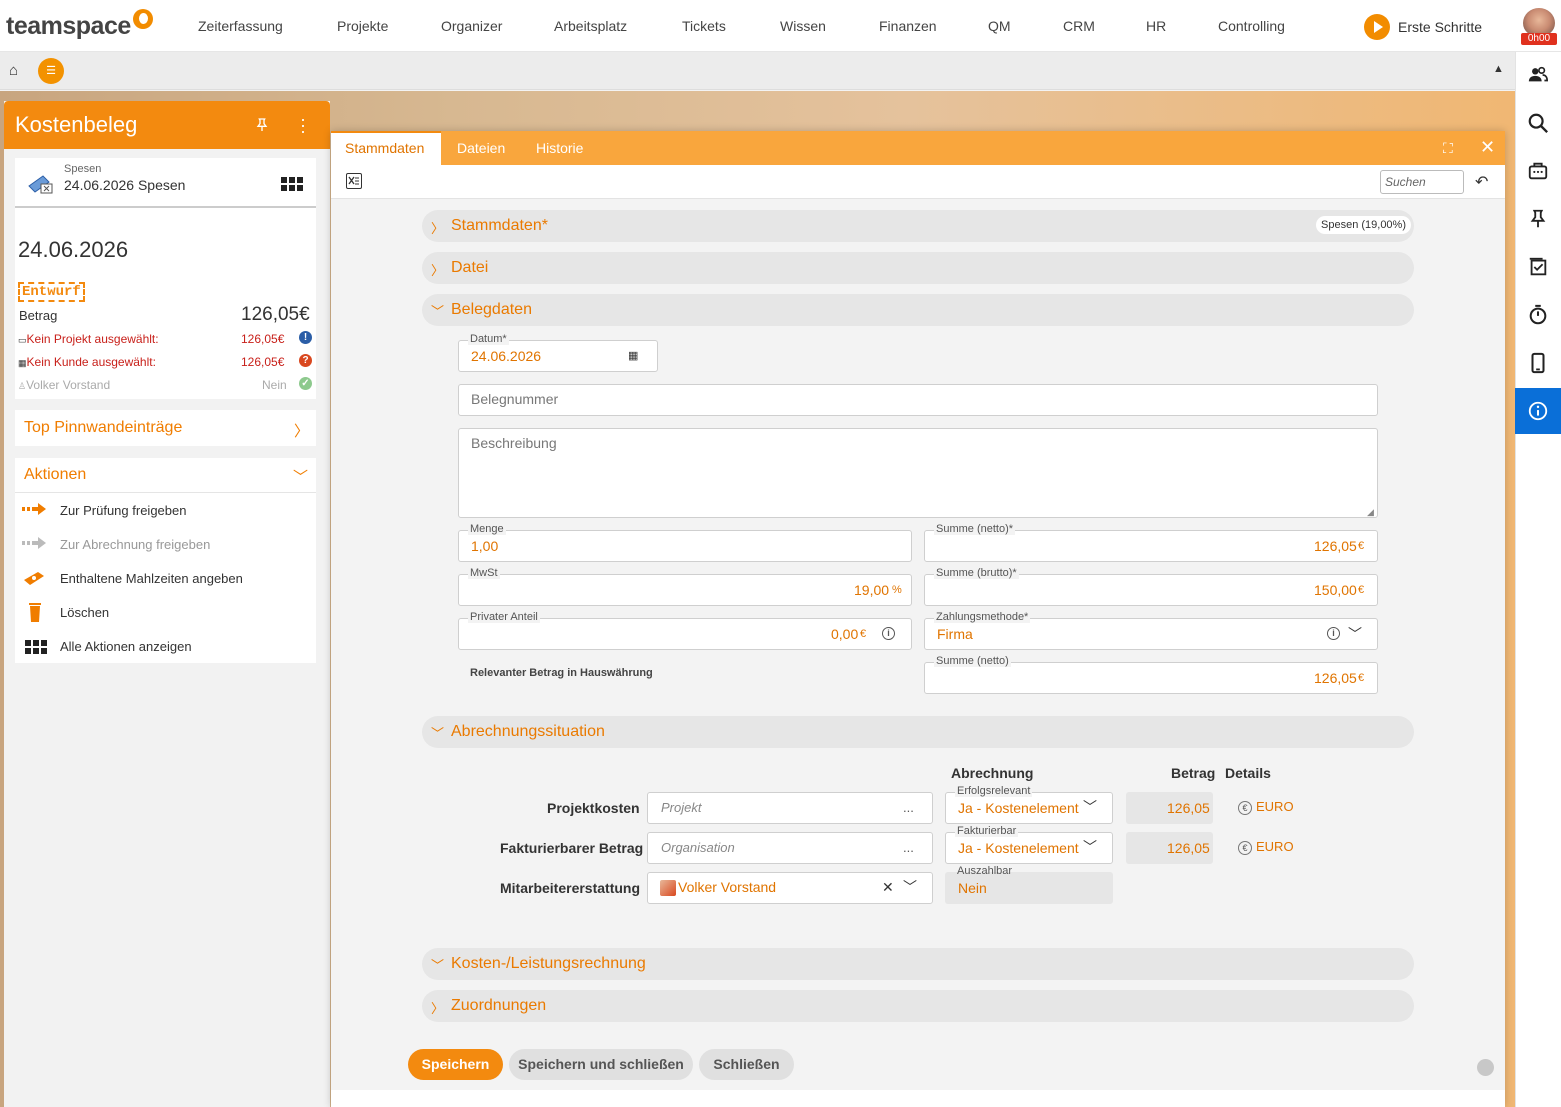 This screenshot has height=1107, width=1561. I want to click on nav-tickets: Tickets, so click(704, 26).